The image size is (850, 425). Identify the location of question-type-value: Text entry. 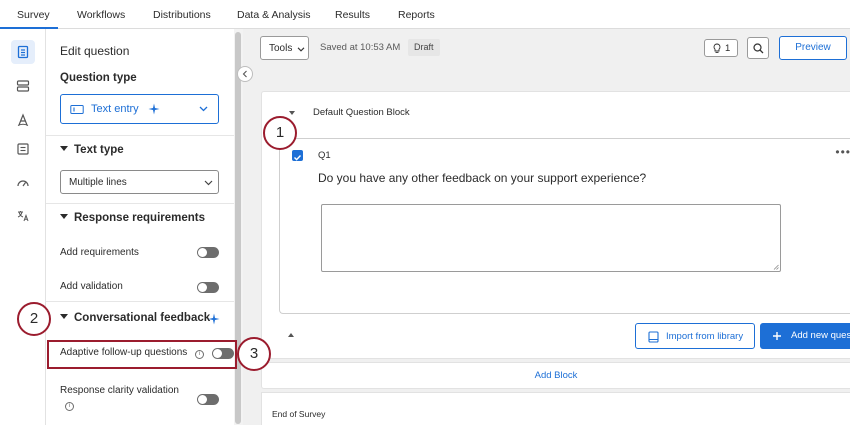
(115, 109).